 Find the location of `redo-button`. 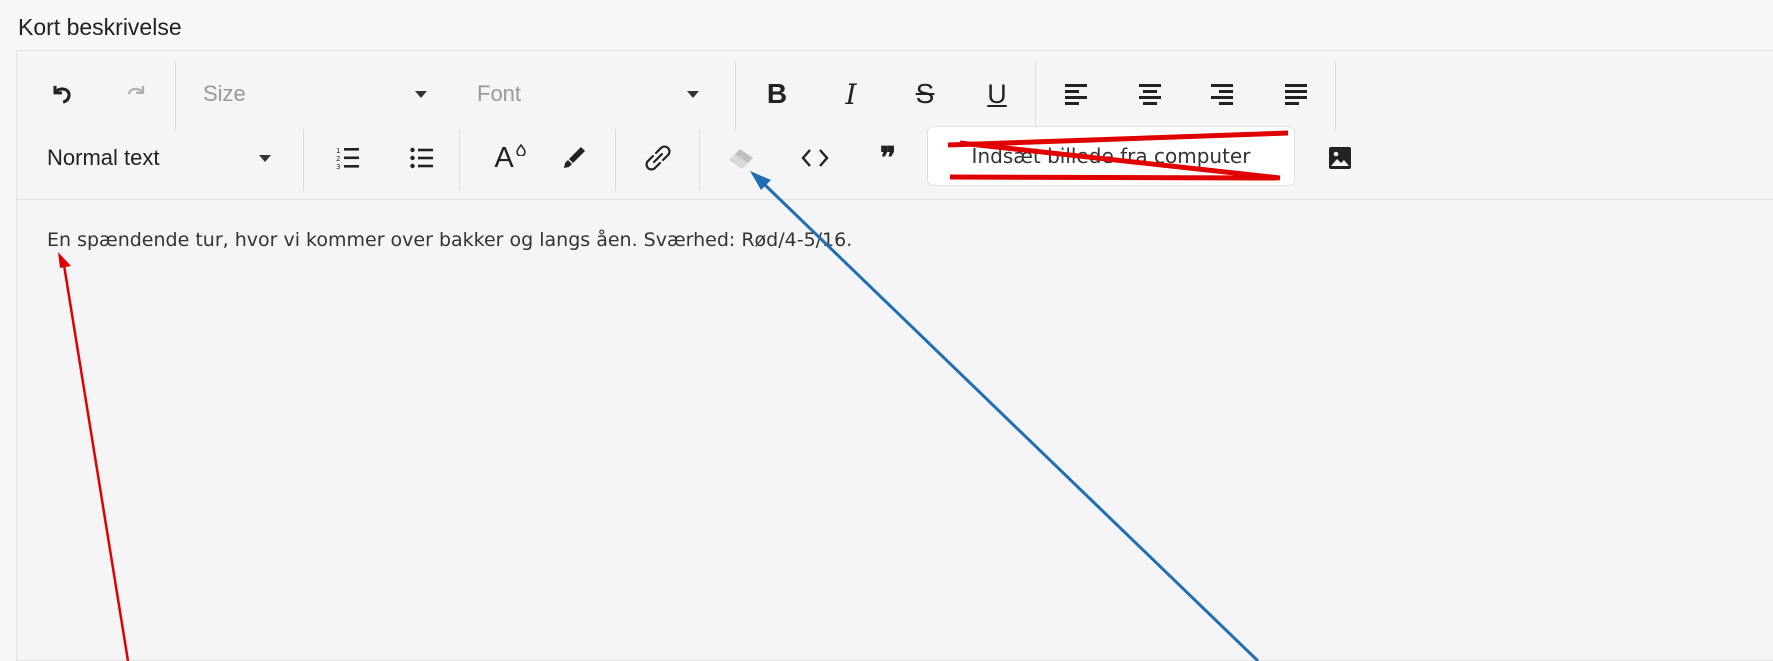

redo-button is located at coordinates (136, 94).